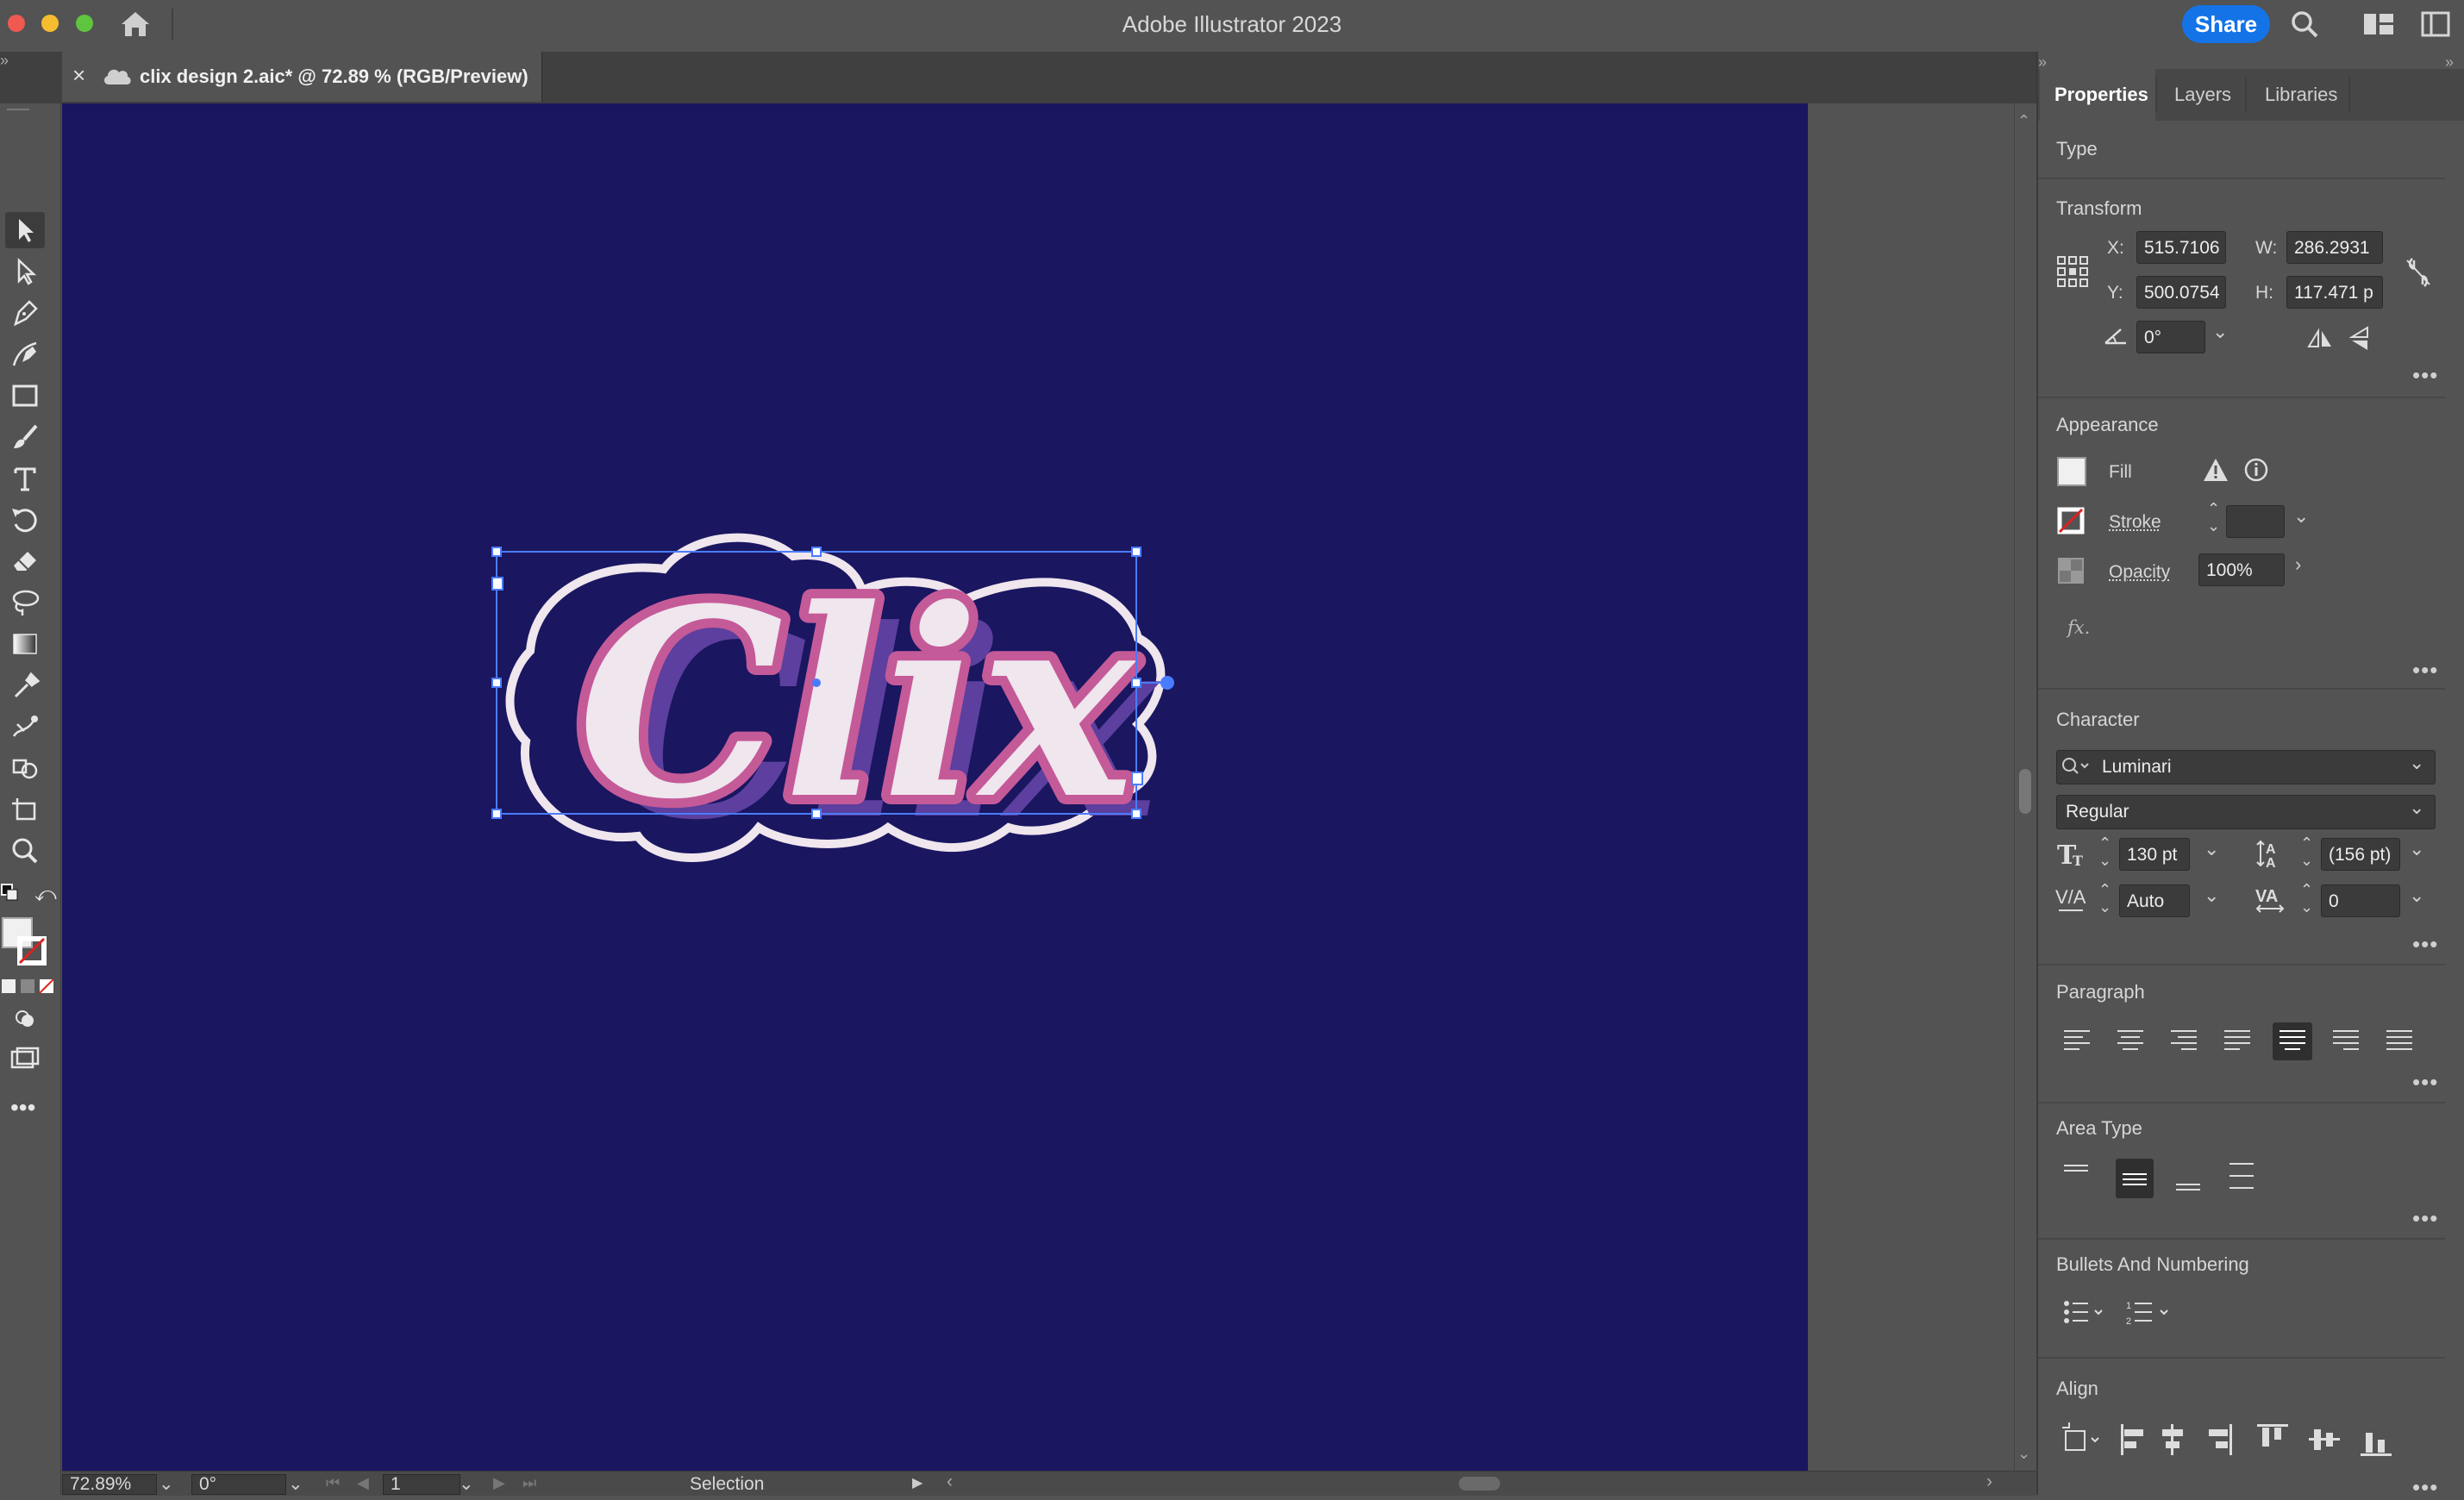 The width and height of the screenshot is (2464, 1500). Describe the element at coordinates (2416, 895) in the screenshot. I see `tracking-dropdown-icon: ⌄` at that location.